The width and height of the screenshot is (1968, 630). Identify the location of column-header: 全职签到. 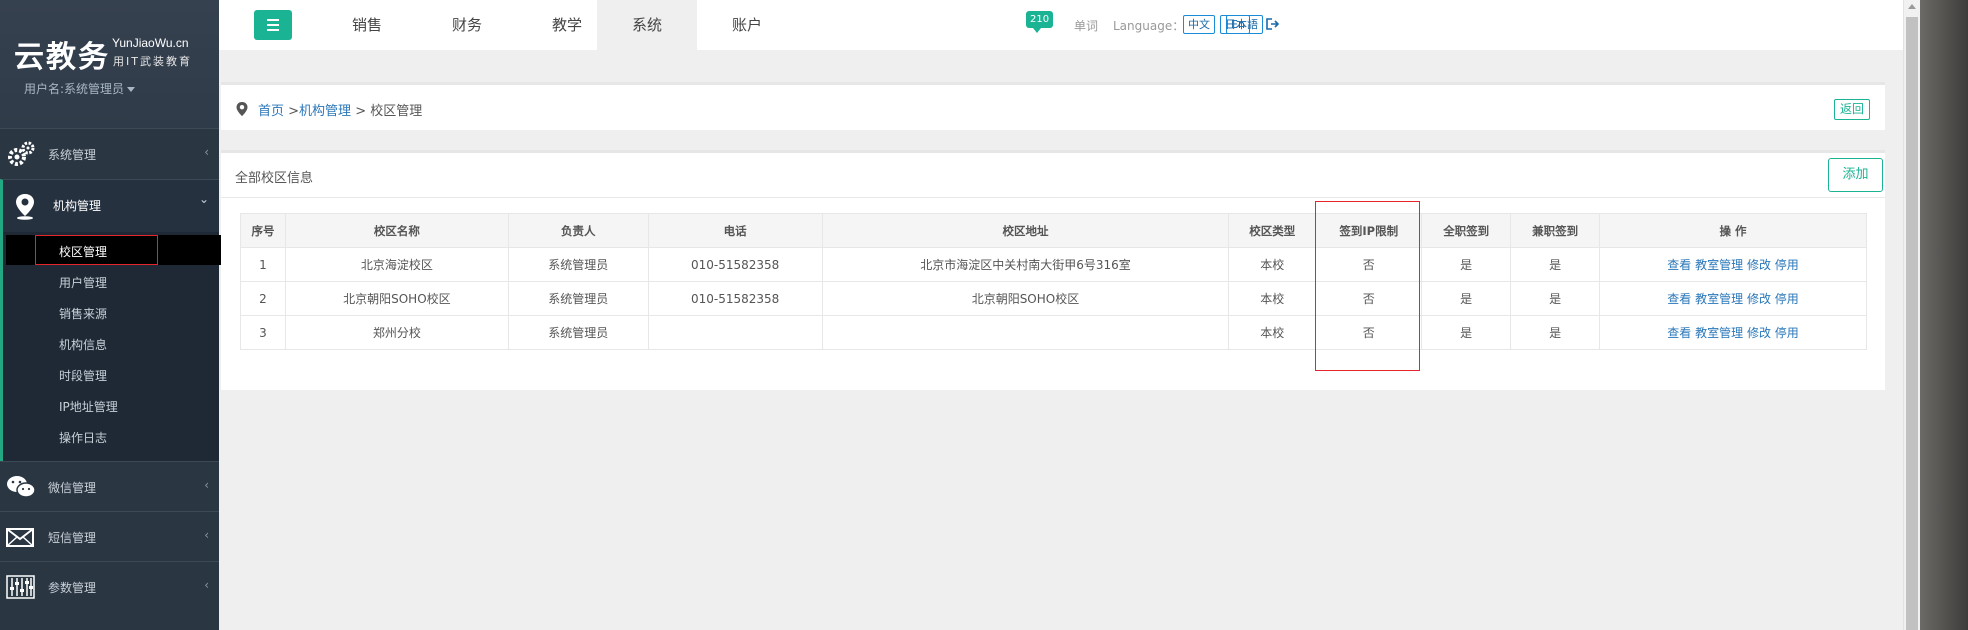
(1466, 230).